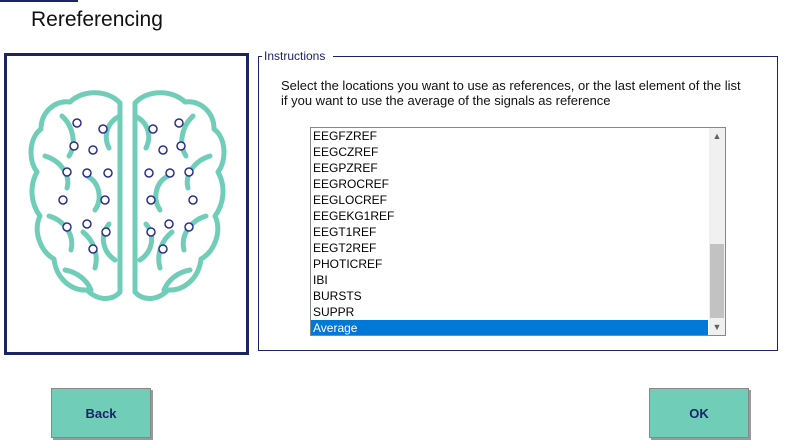  I want to click on list-item: PHOTICREF, so click(509, 264).